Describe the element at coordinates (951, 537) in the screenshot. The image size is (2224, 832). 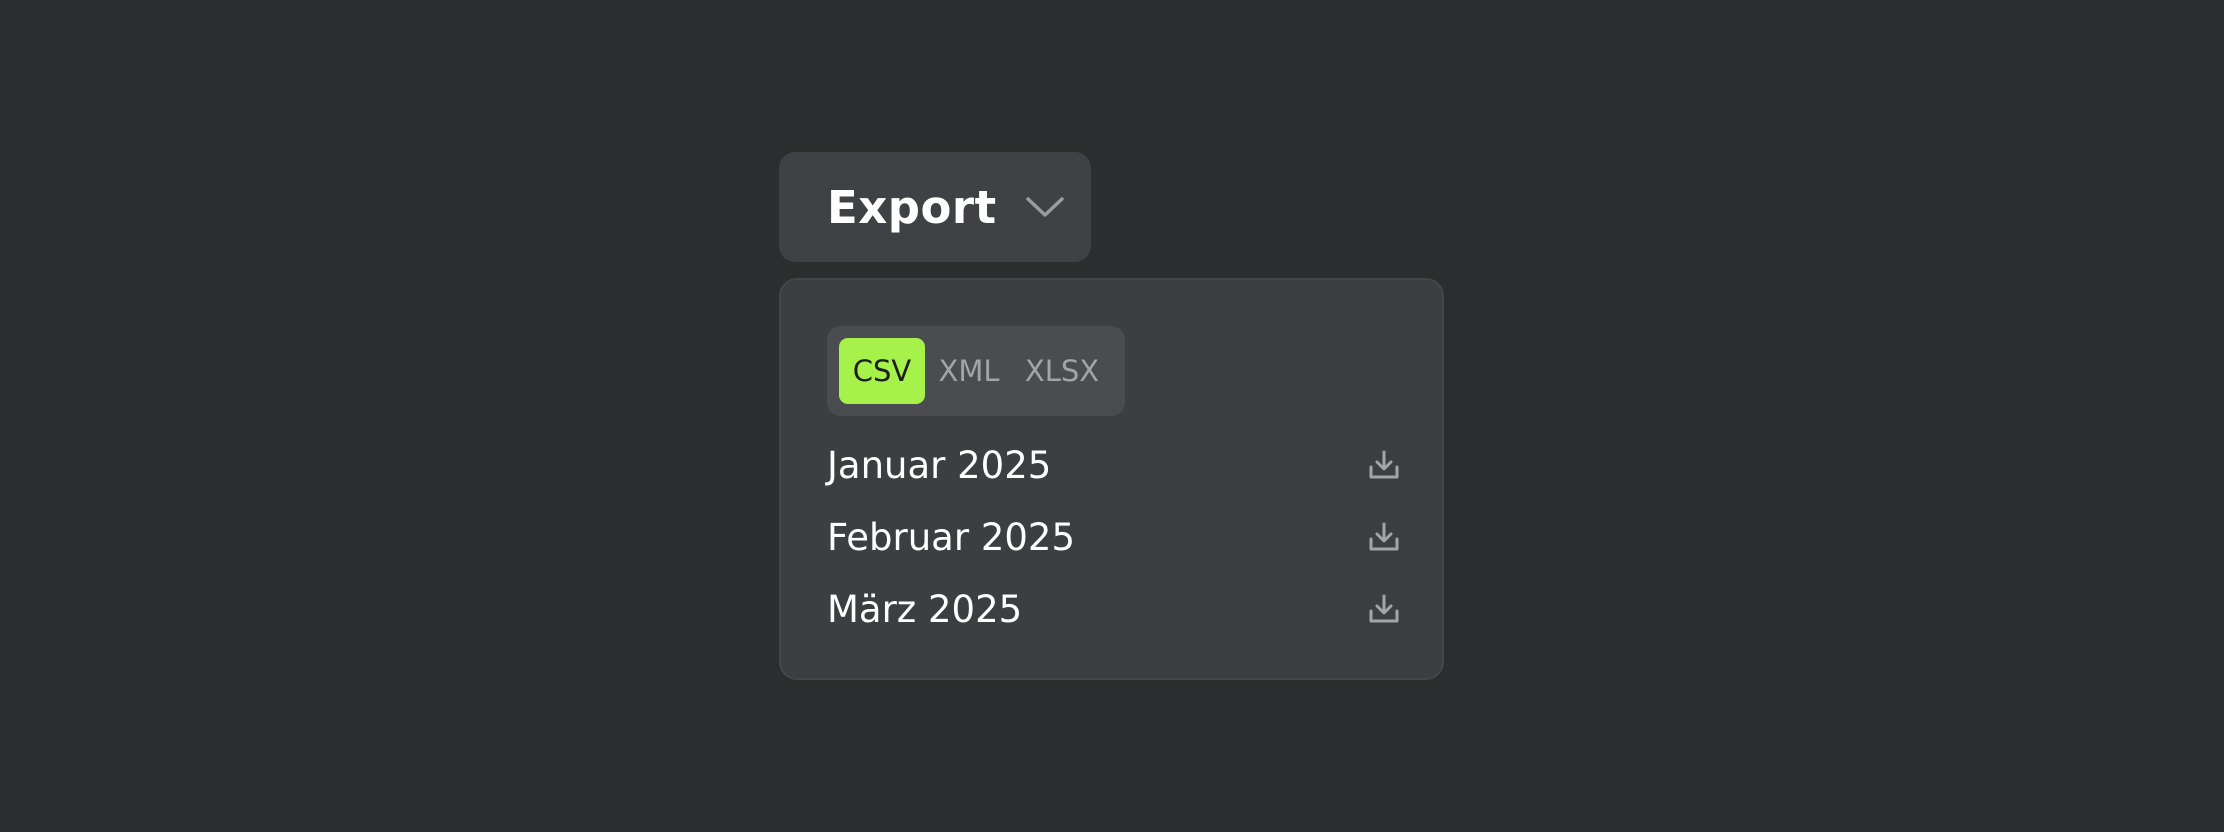
I see `month-label: Februar 2025` at that location.